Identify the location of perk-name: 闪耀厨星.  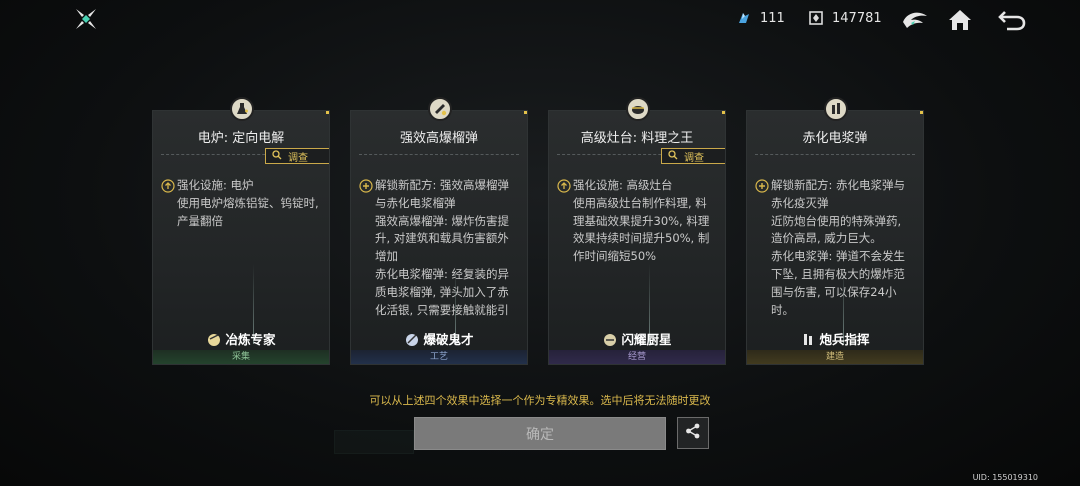
(646, 339).